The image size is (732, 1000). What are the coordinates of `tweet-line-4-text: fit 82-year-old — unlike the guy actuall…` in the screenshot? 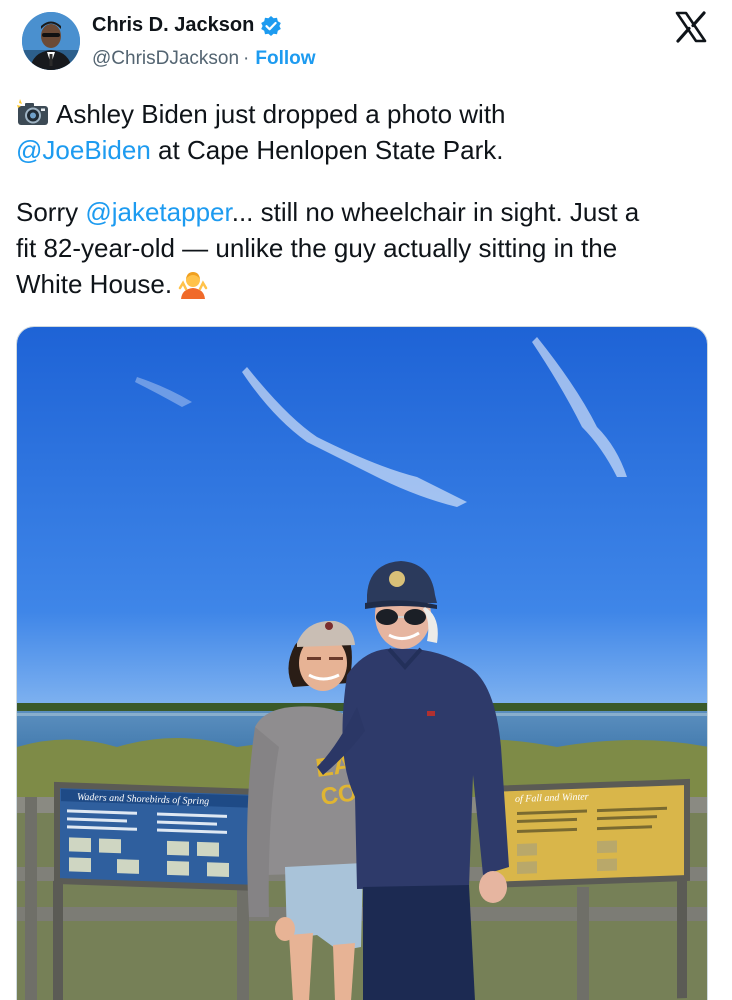 It's located at (317, 248).